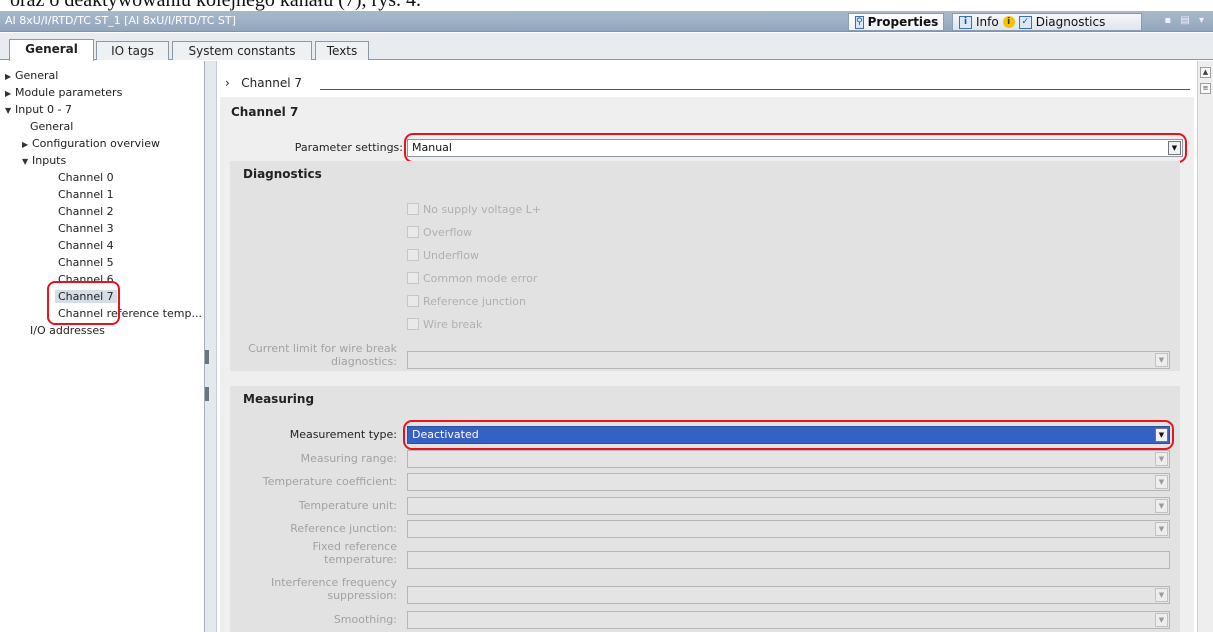 This screenshot has height=632, width=1213. Describe the element at coordinates (271, 83) in the screenshot. I see `breadcrumb-label: Channel 7` at that location.